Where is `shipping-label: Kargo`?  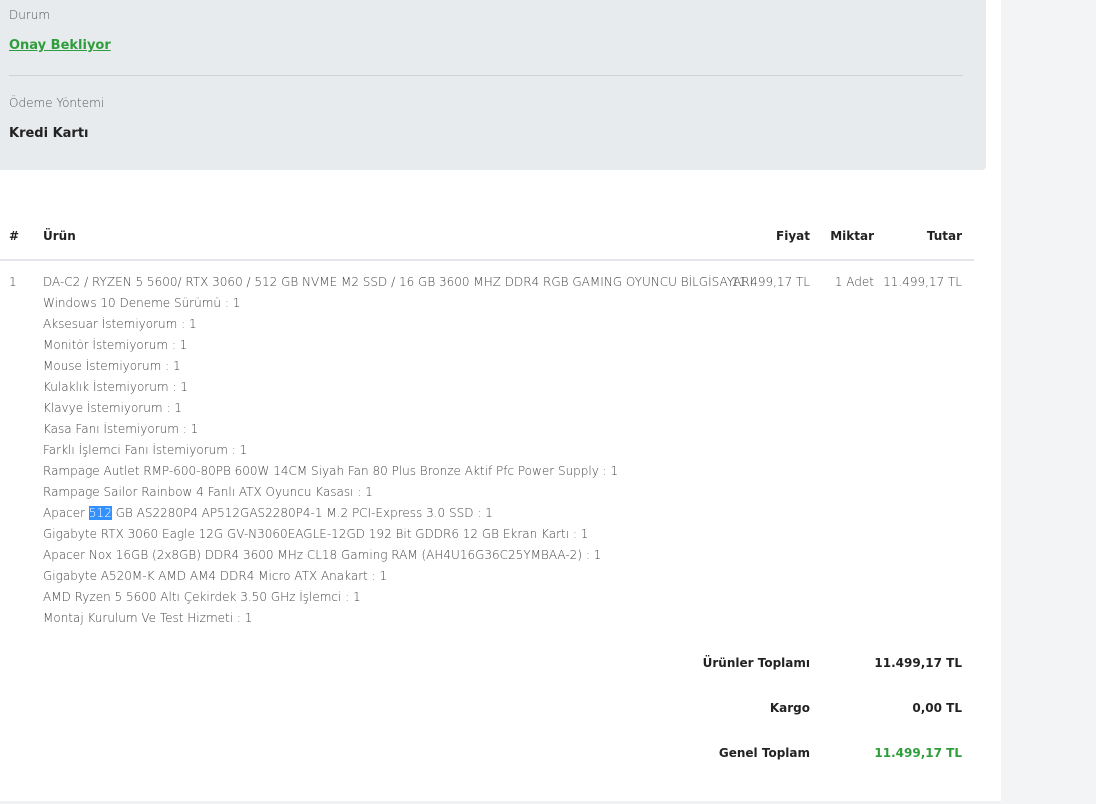
shipping-label: Kargo is located at coordinates (789, 708).